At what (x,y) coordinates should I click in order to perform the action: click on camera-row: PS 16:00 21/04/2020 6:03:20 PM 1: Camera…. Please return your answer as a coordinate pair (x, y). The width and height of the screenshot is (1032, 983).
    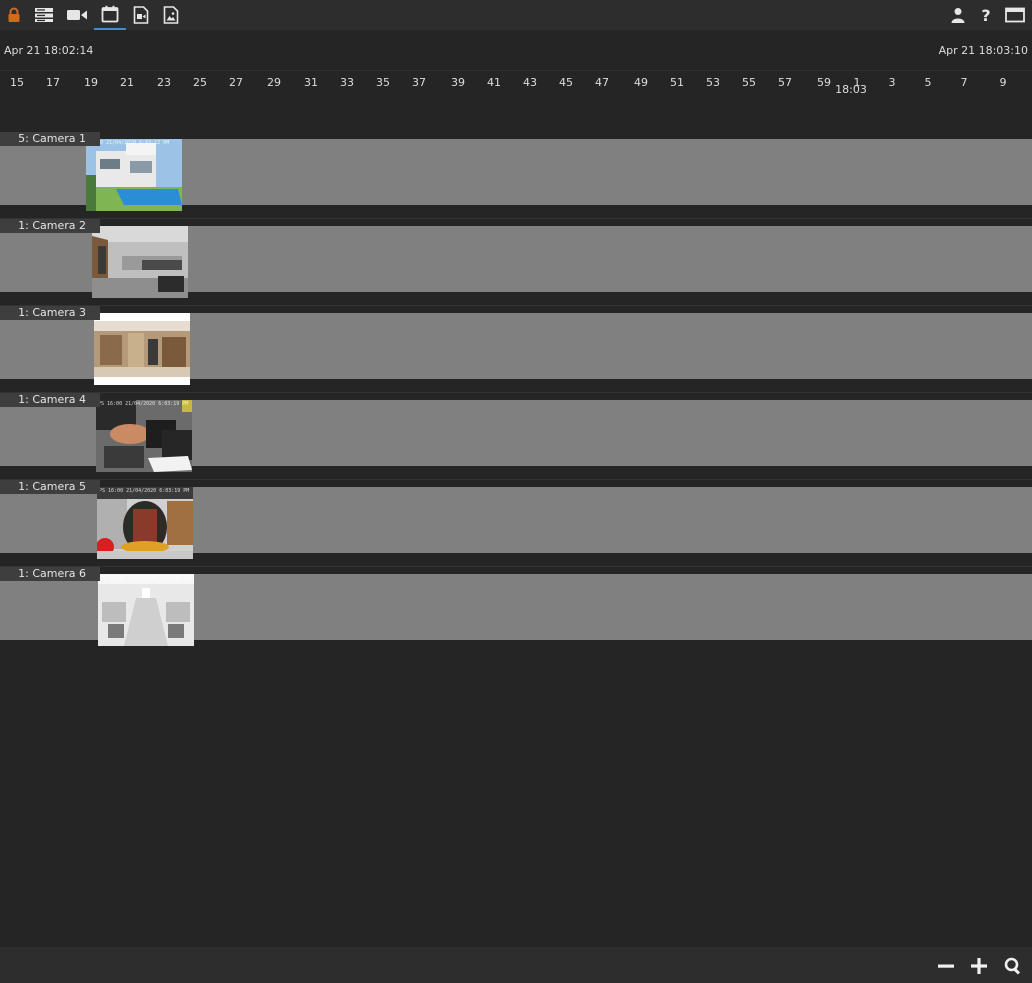
    Looking at the image, I should click on (516, 610).